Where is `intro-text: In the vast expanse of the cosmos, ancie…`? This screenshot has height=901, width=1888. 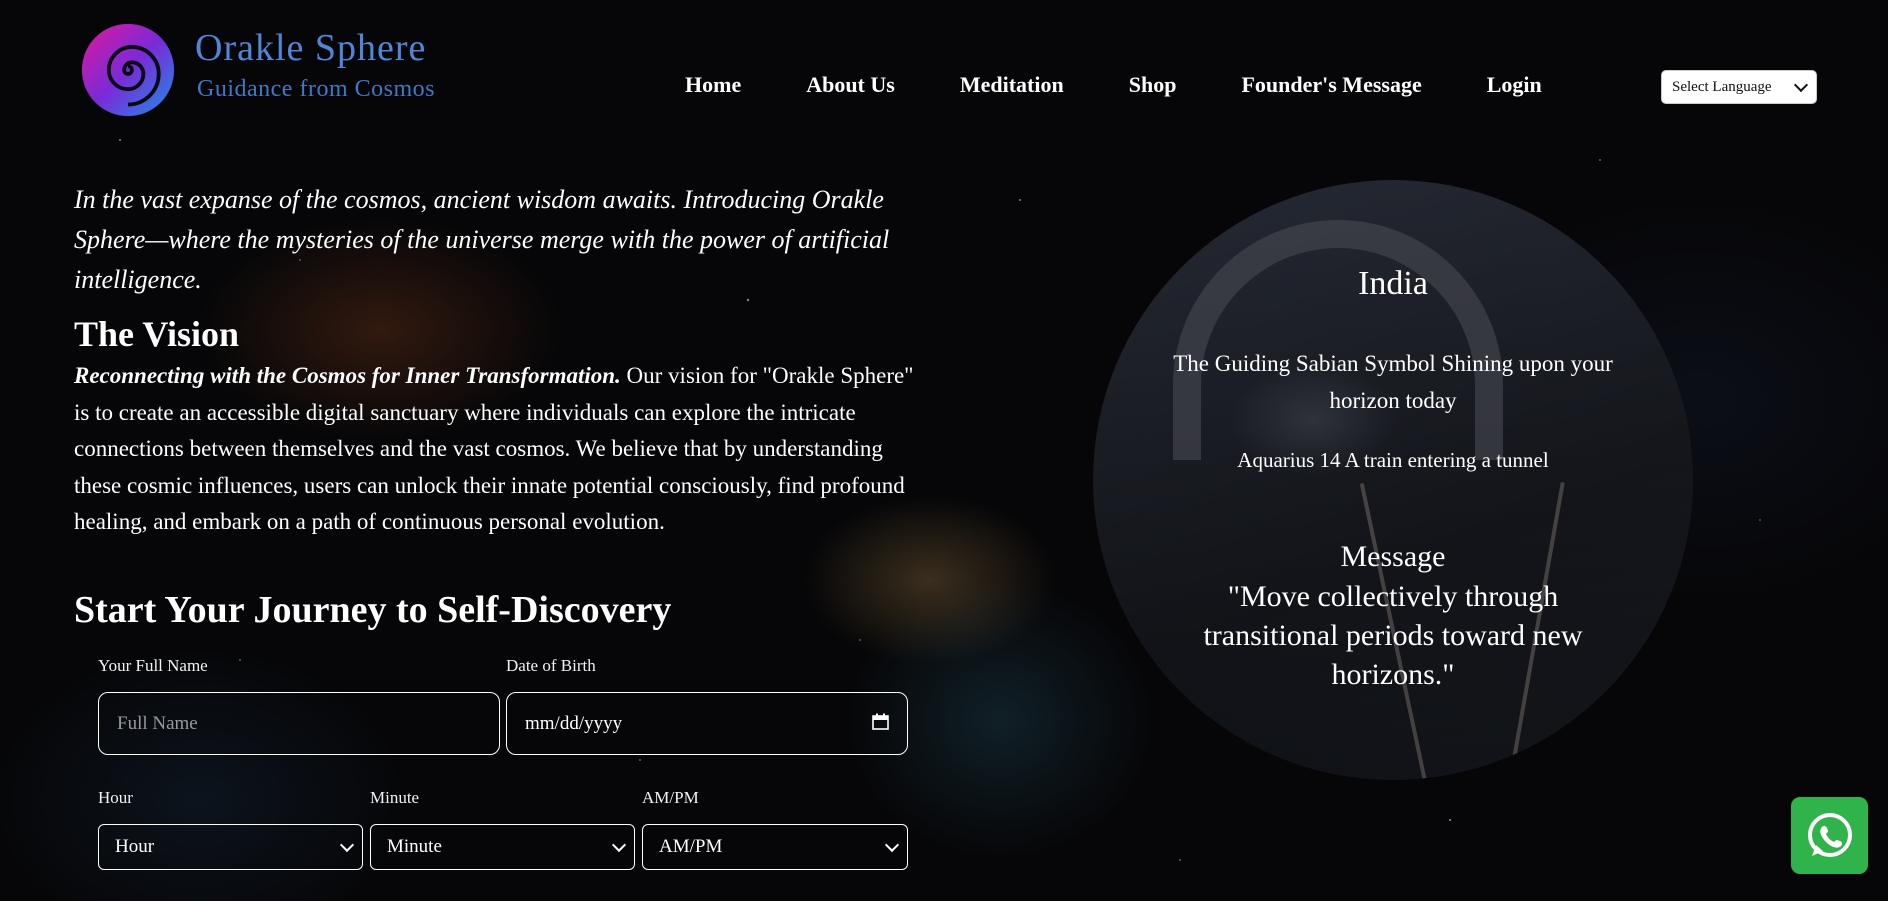 intro-text: In the vast expanse of the cosmos, ancie… is located at coordinates (482, 239).